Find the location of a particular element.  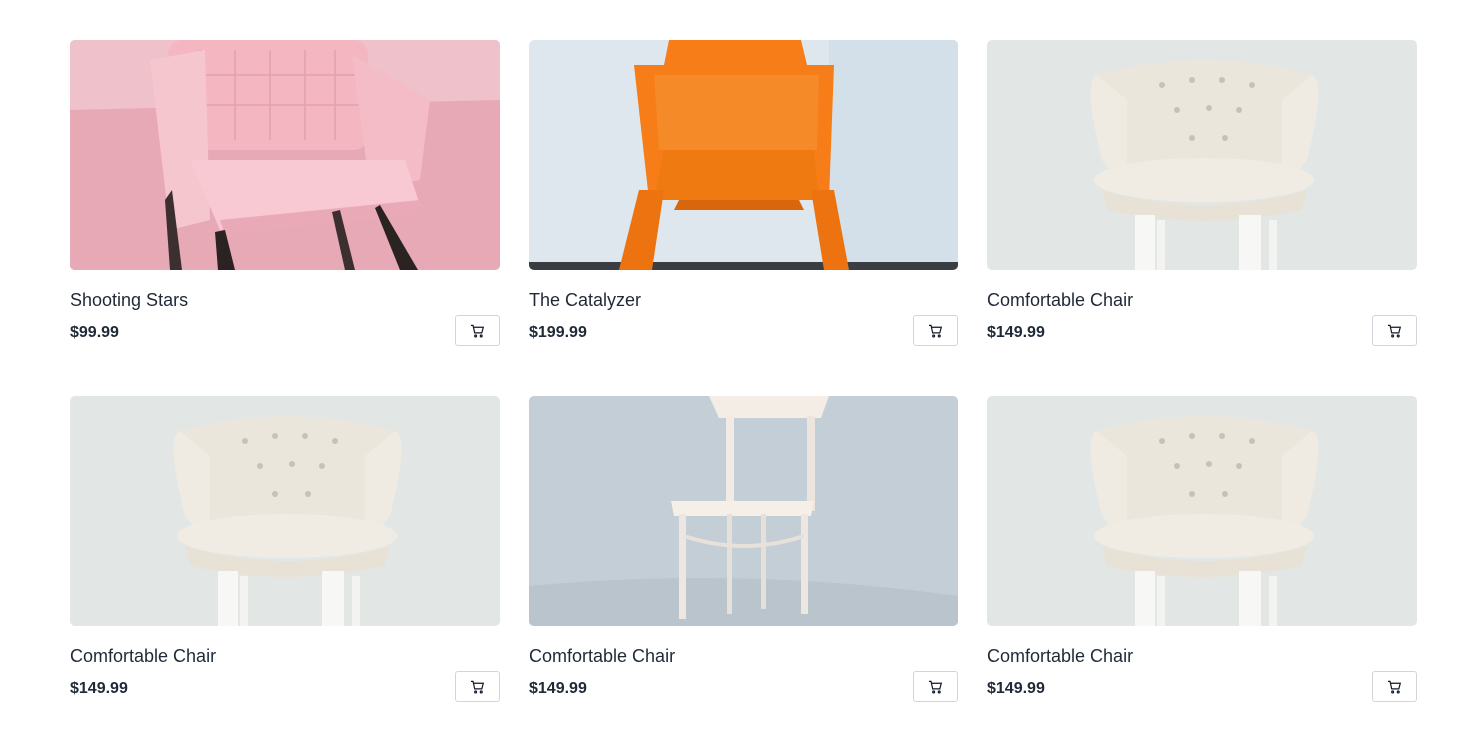

product-name: The Catalyzer is located at coordinates (585, 300).